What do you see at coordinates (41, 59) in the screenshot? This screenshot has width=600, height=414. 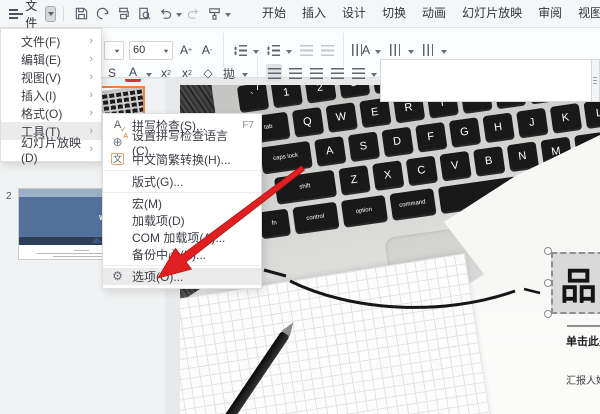 I see `menu-item-label: 编辑(E)` at bounding box center [41, 59].